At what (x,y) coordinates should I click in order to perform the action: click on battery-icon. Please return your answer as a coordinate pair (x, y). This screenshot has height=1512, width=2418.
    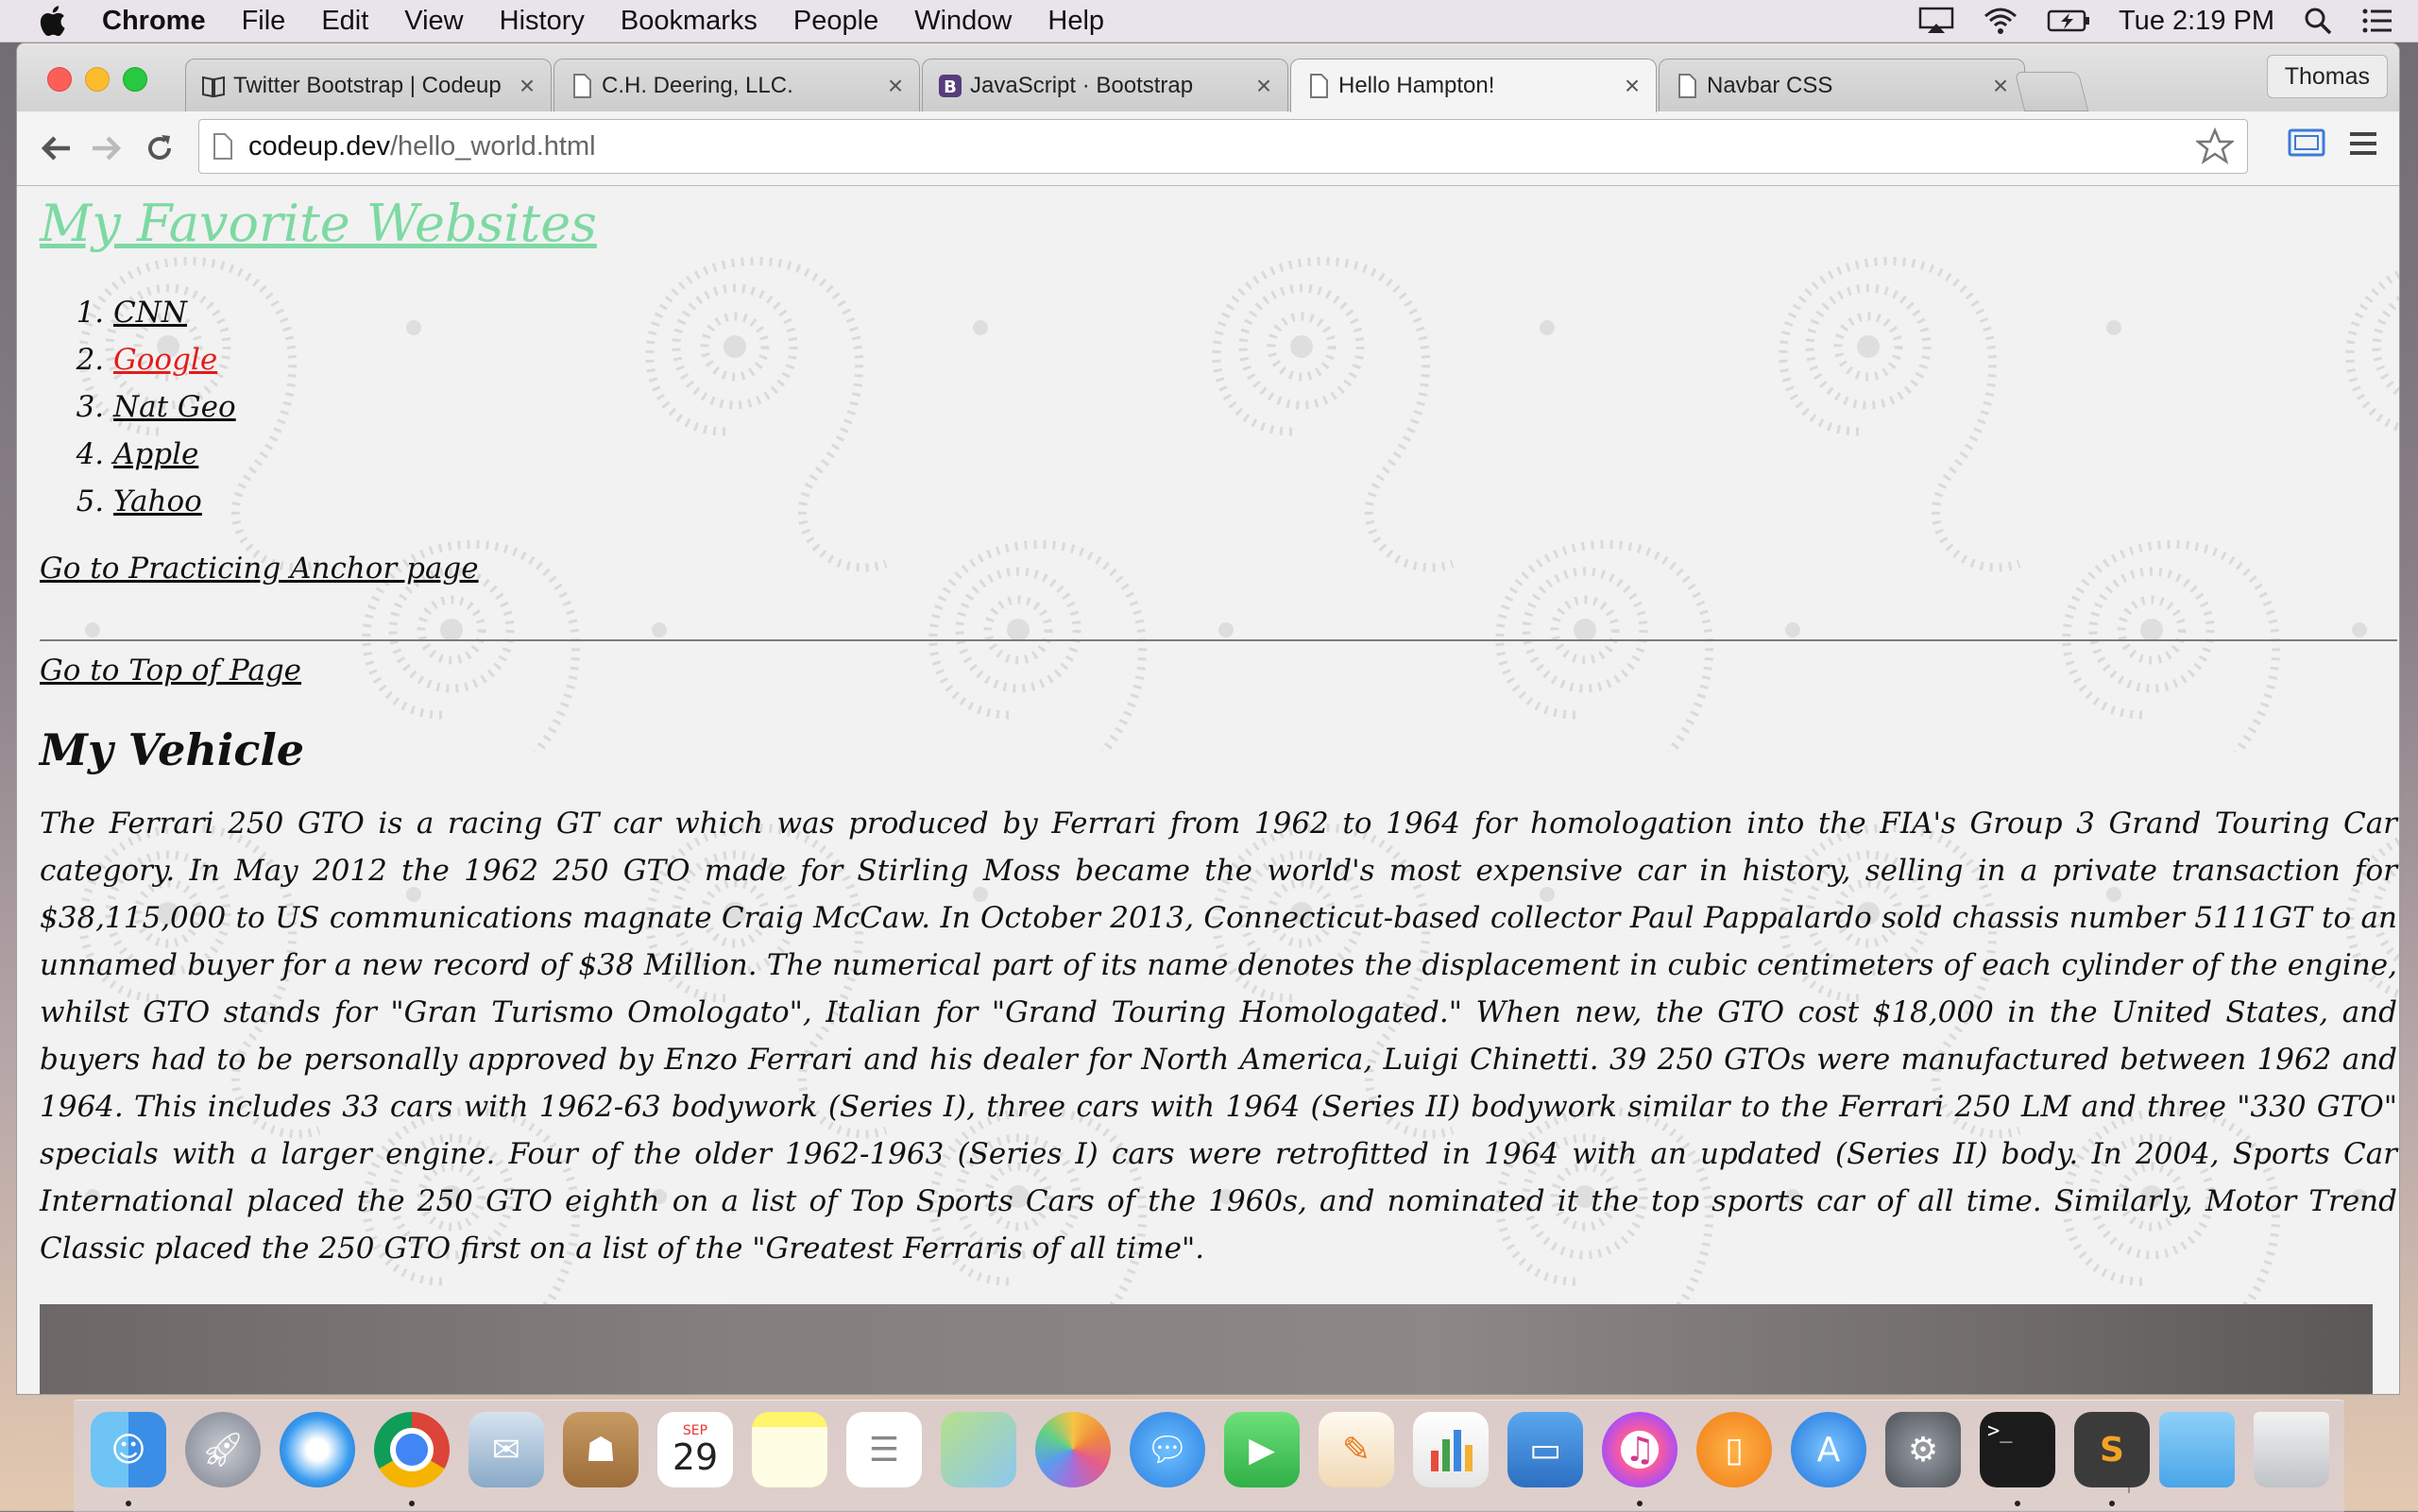
    Looking at the image, I should click on (2068, 20).